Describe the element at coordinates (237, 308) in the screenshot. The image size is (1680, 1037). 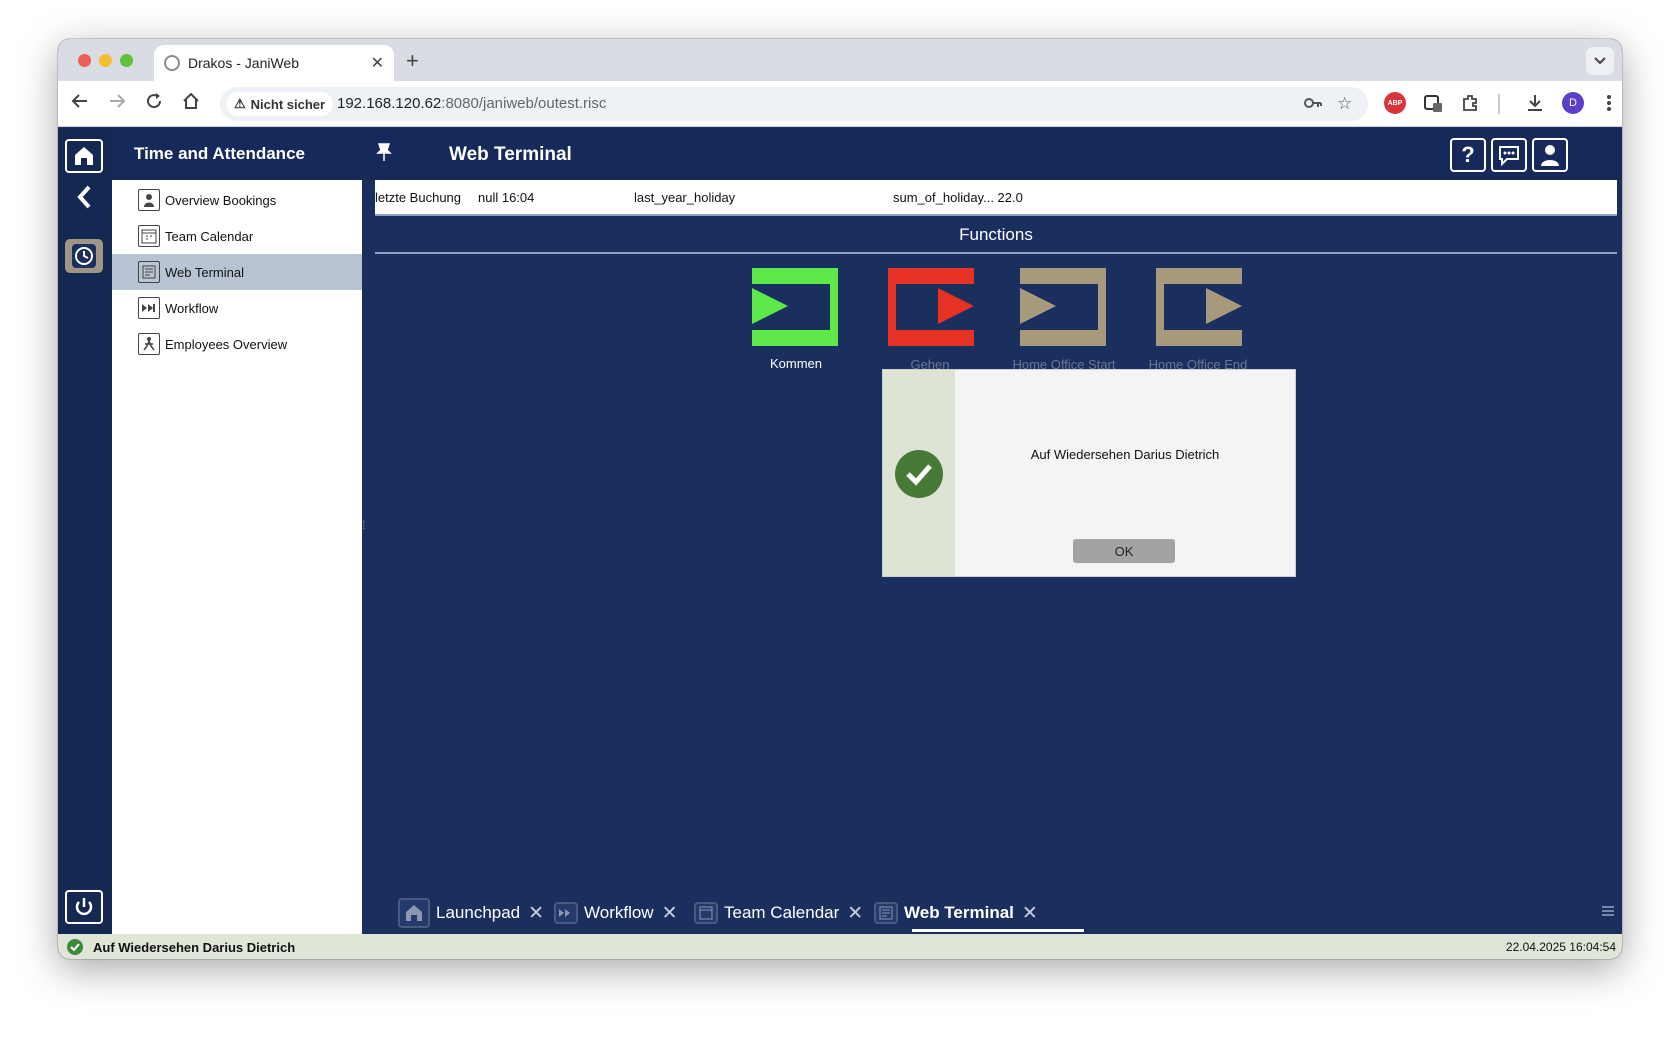
I see `sidebar-item-workflow: Workflow` at that location.